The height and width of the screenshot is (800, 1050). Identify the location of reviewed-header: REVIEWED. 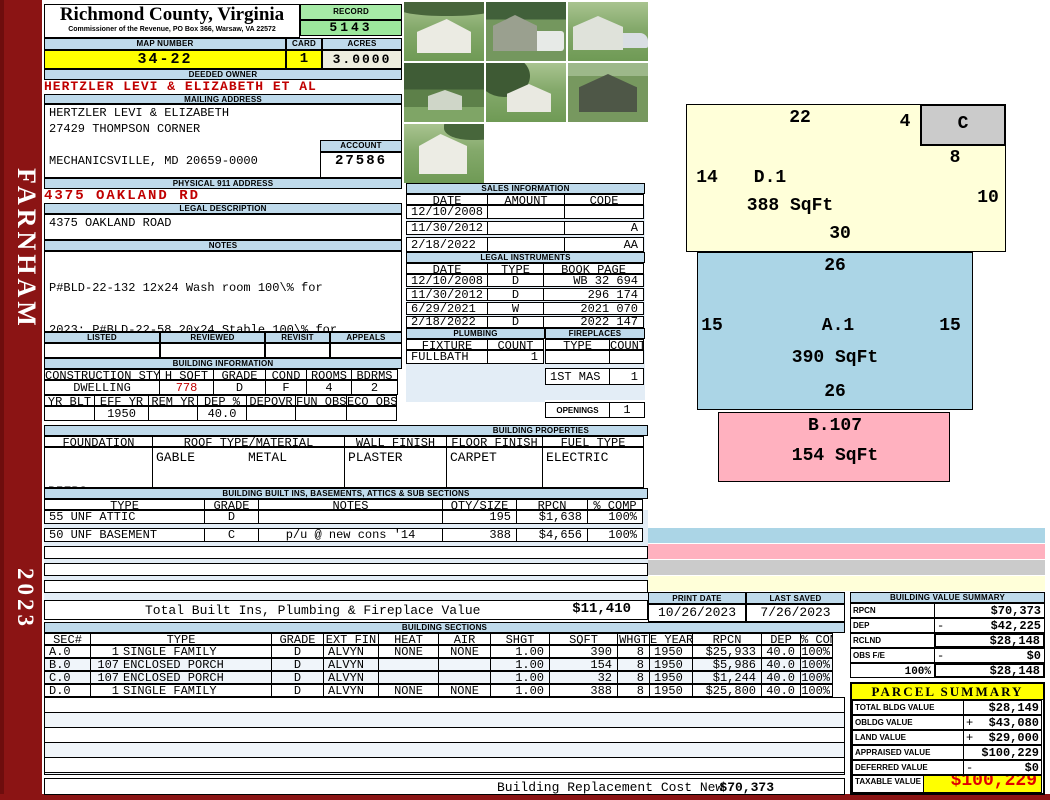
(212, 337).